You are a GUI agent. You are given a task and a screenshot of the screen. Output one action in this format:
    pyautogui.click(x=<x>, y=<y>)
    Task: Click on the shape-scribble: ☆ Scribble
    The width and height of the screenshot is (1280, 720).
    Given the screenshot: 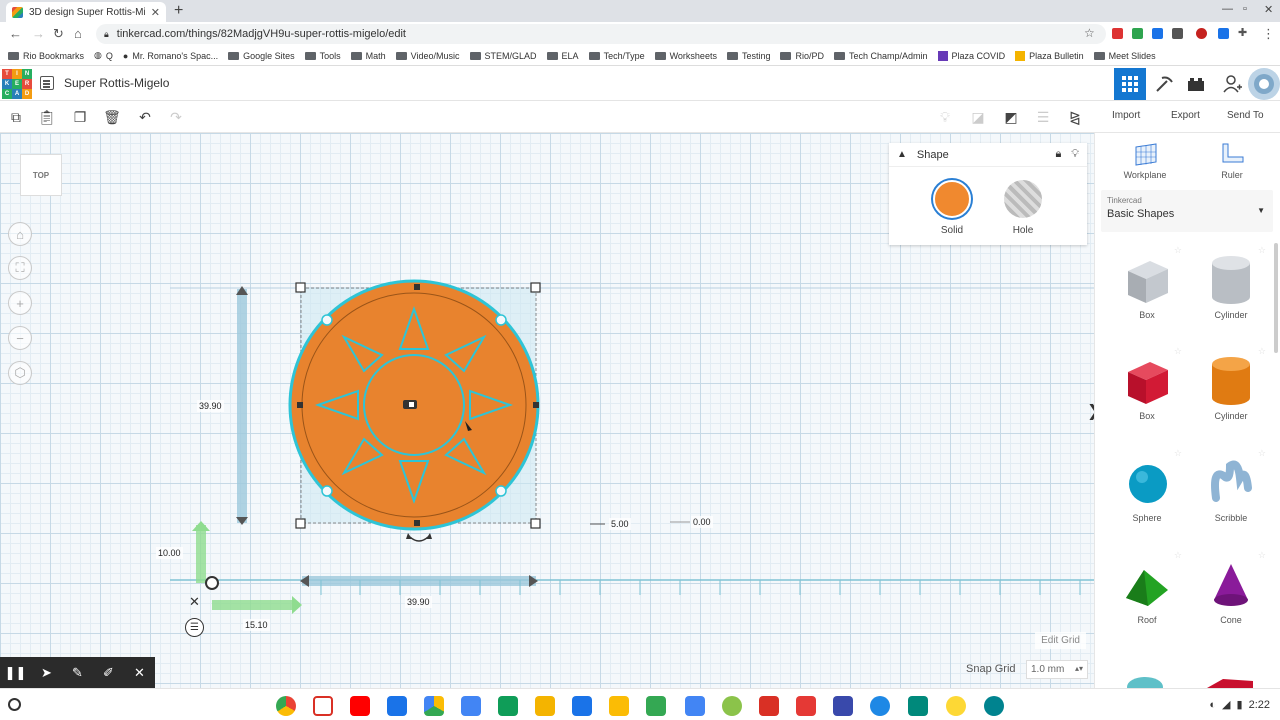 What is the action you would take?
    pyautogui.click(x=1231, y=492)
    